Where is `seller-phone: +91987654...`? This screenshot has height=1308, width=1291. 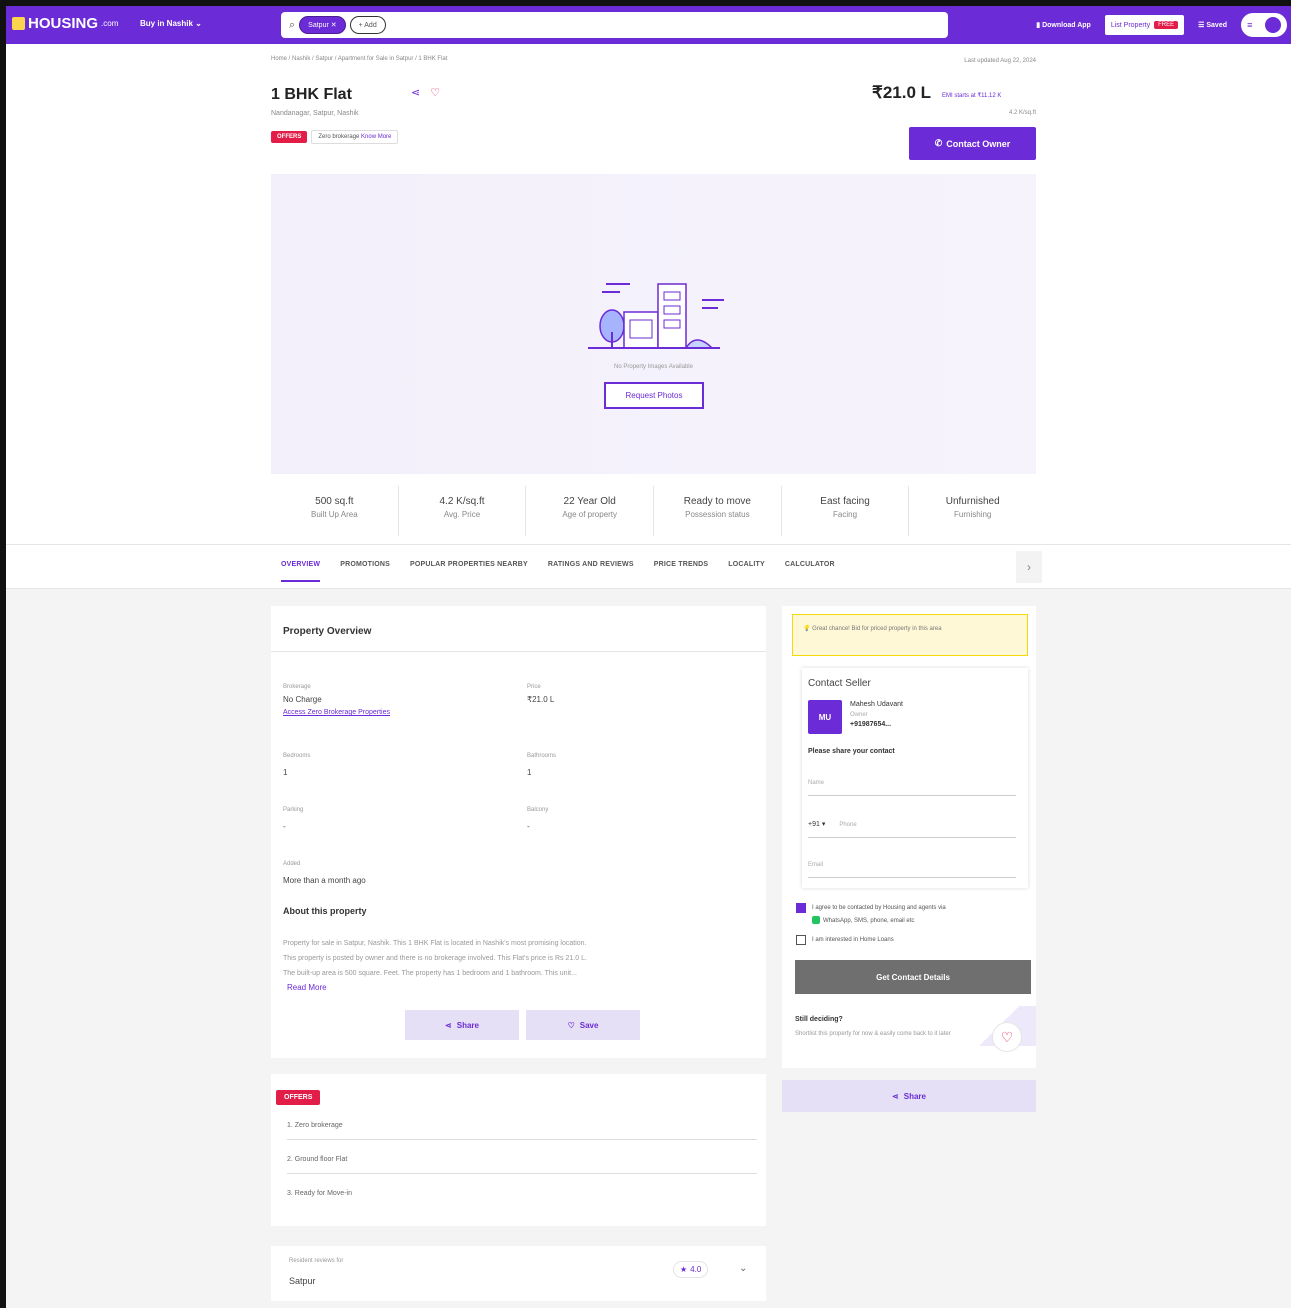
seller-phone: +91987654... is located at coordinates (871, 724).